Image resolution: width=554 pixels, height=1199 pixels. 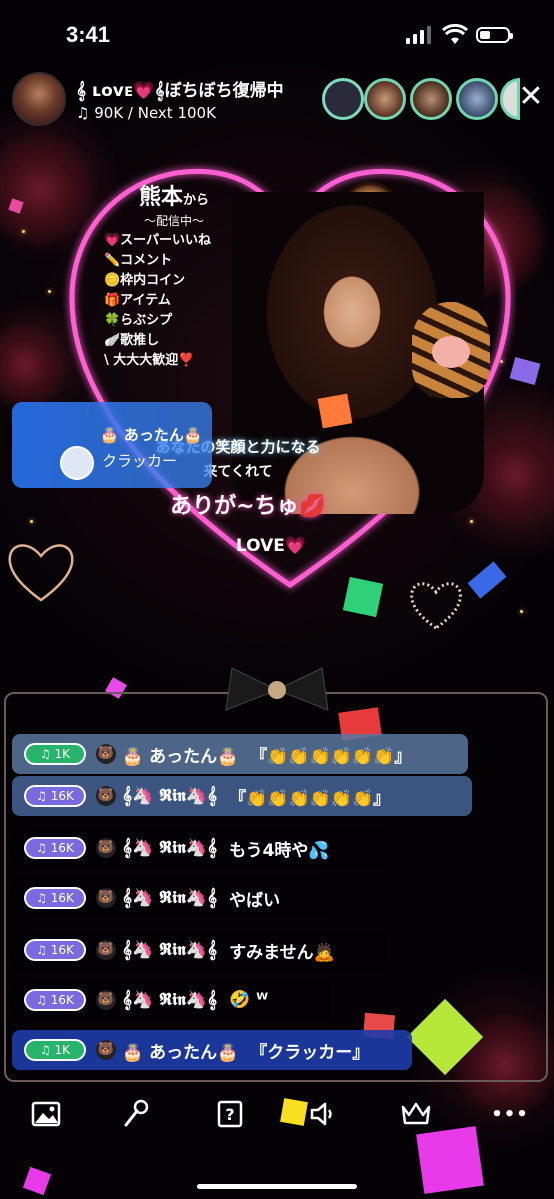 I want to click on chat-message: ♫ 16K 🐻 𝄞🦄 𝕽𝖎𝖓🦄𝄞 やばい, so click(x=170, y=898).